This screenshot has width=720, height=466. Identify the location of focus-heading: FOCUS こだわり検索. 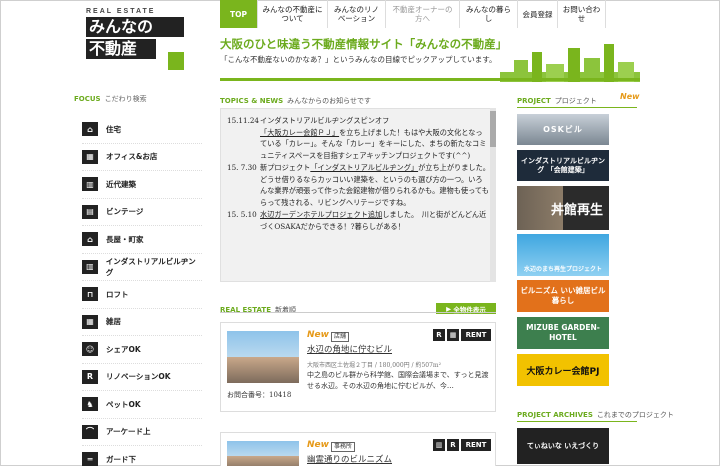
(110, 99).